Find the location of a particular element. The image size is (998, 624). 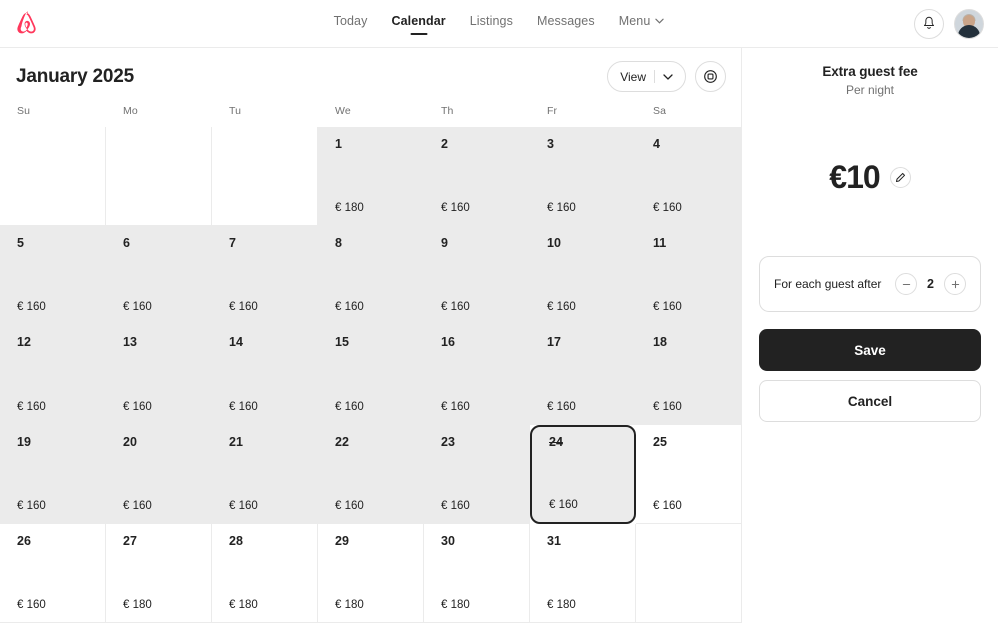

calendar-day-cell: 20 € 160 is located at coordinates (159, 474).